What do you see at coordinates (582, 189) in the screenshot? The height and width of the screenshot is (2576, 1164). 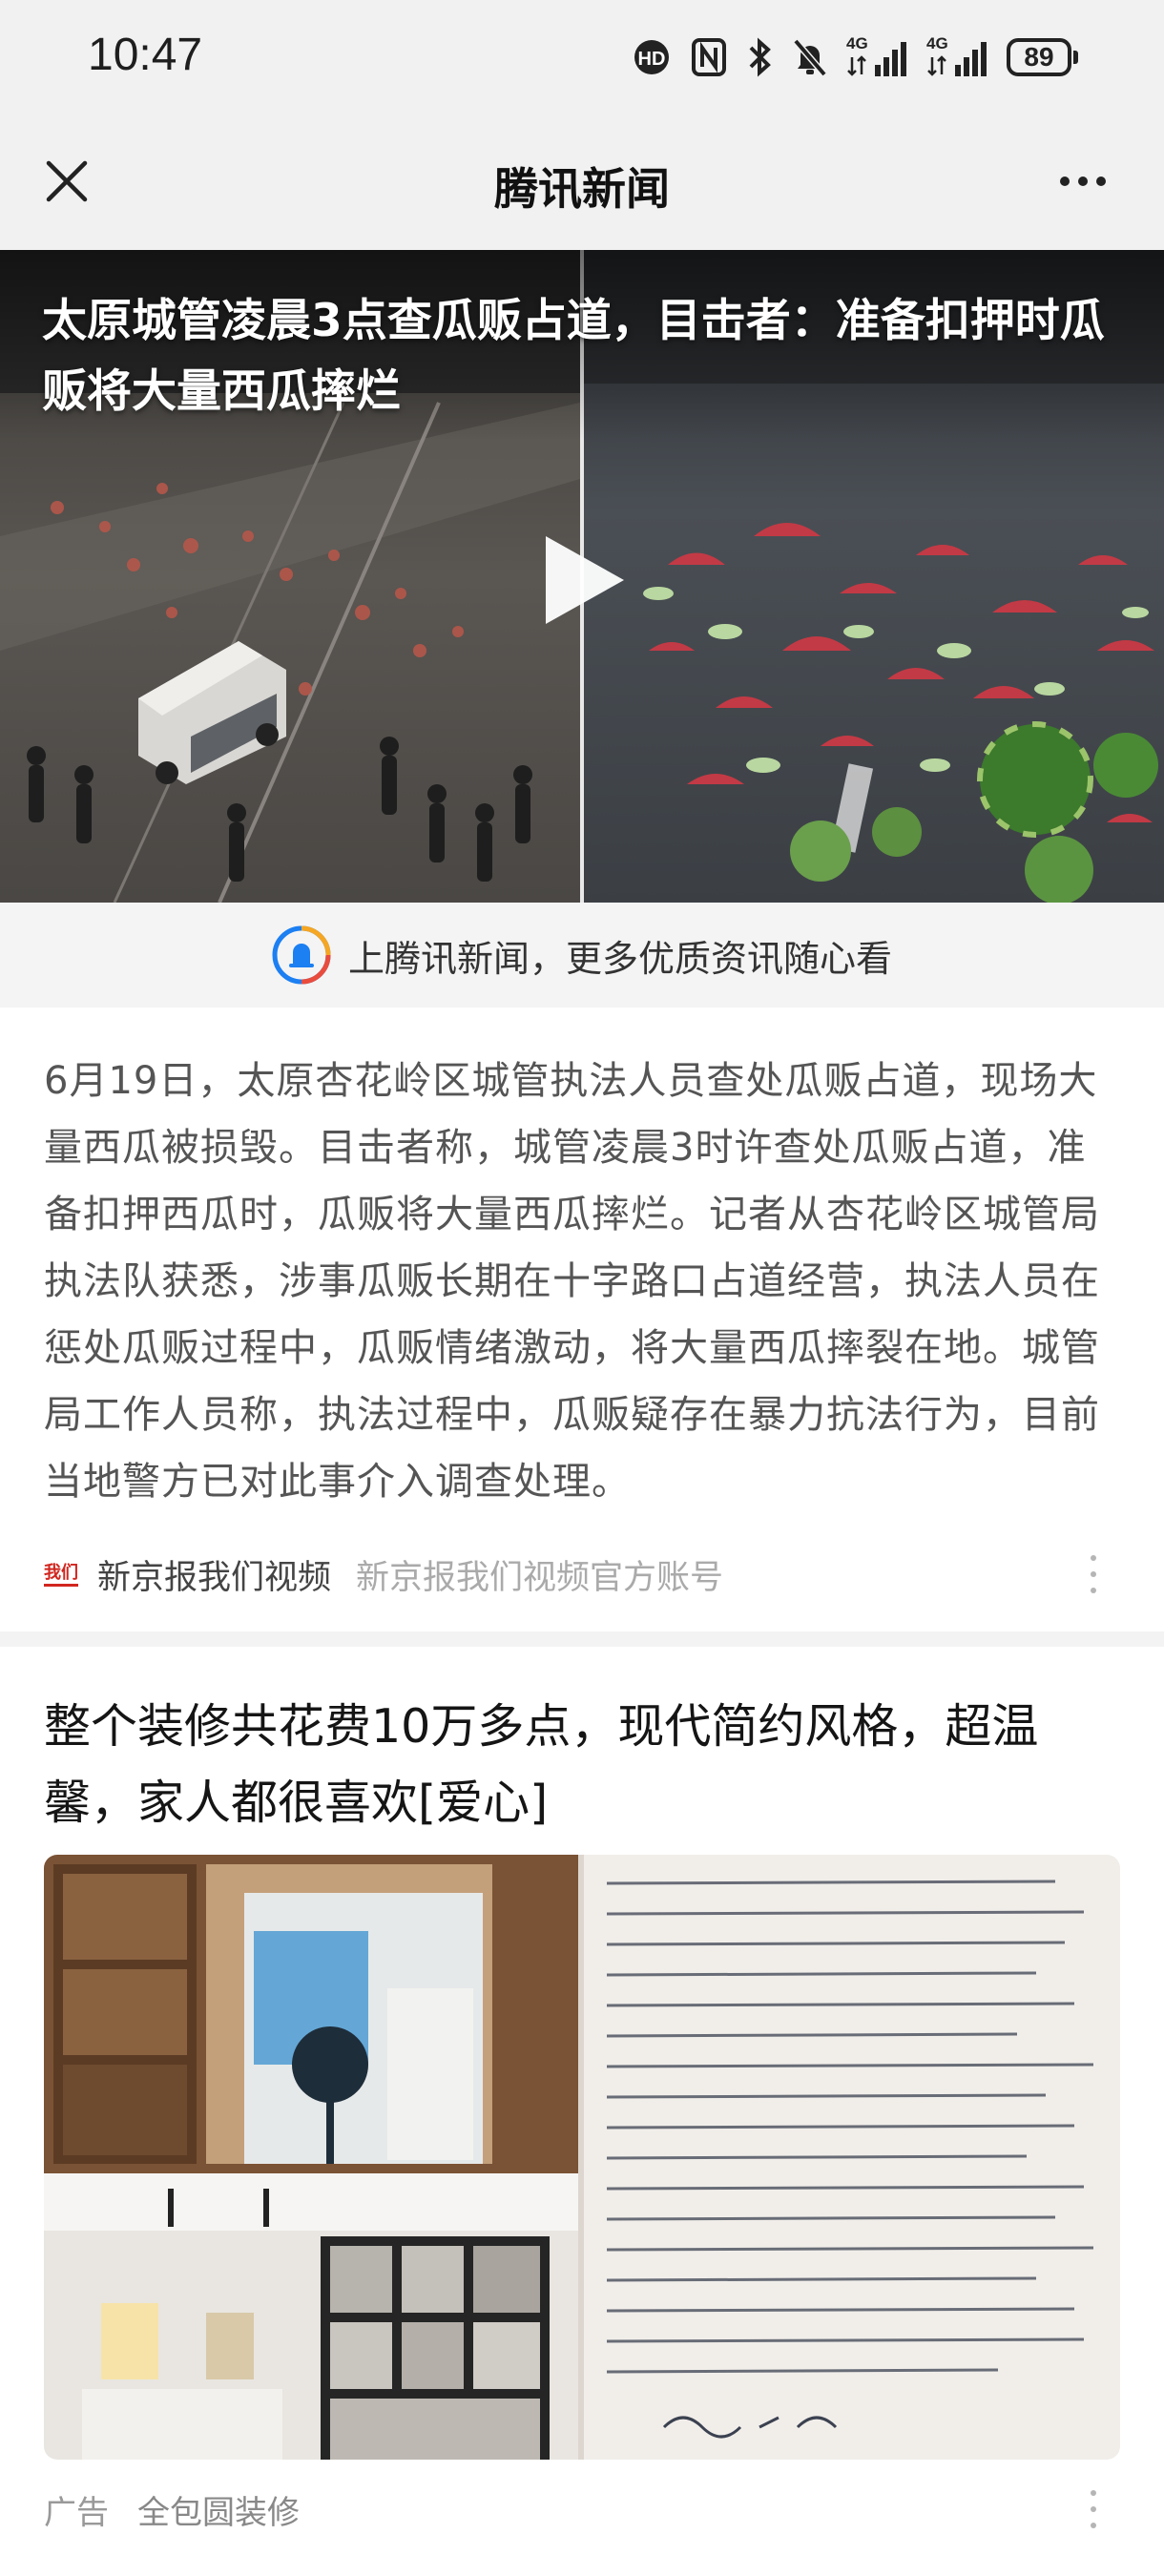 I see `app-title: 腾讯新闻` at bounding box center [582, 189].